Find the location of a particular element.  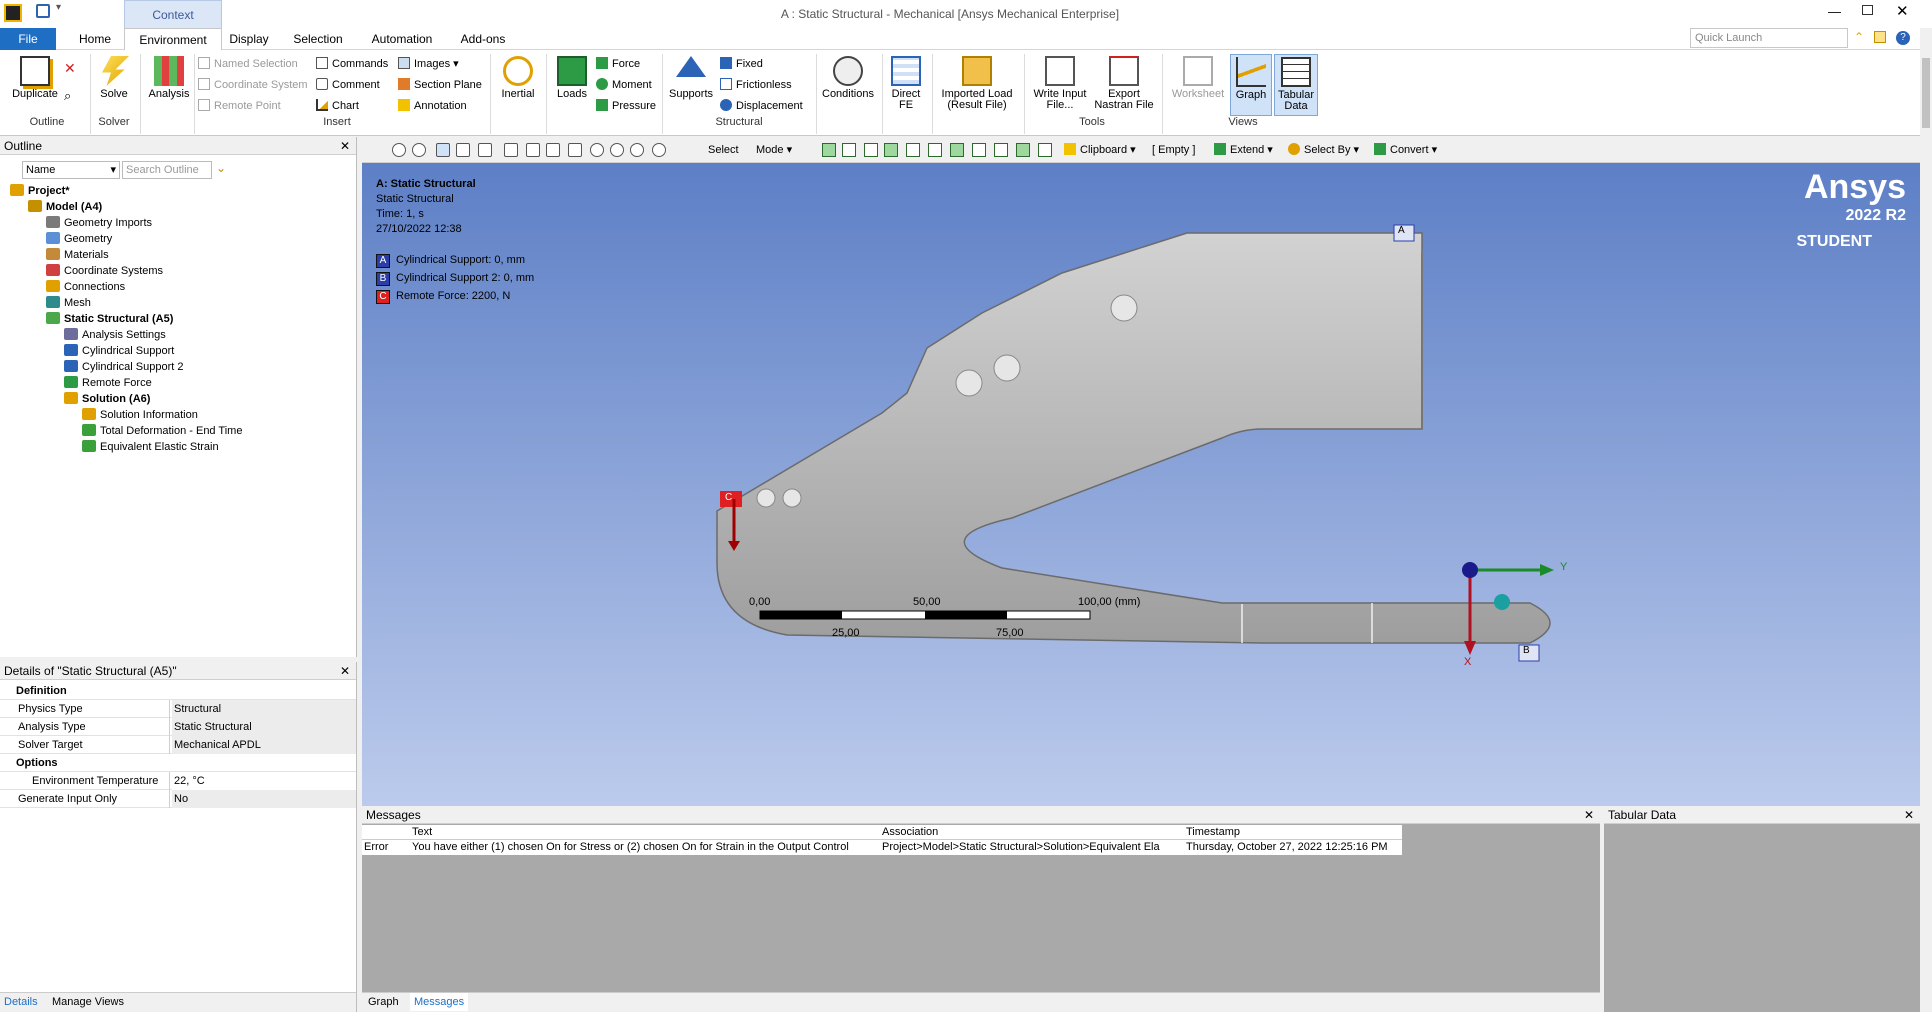

graph-button: Graph is located at coordinates (1251, 85).